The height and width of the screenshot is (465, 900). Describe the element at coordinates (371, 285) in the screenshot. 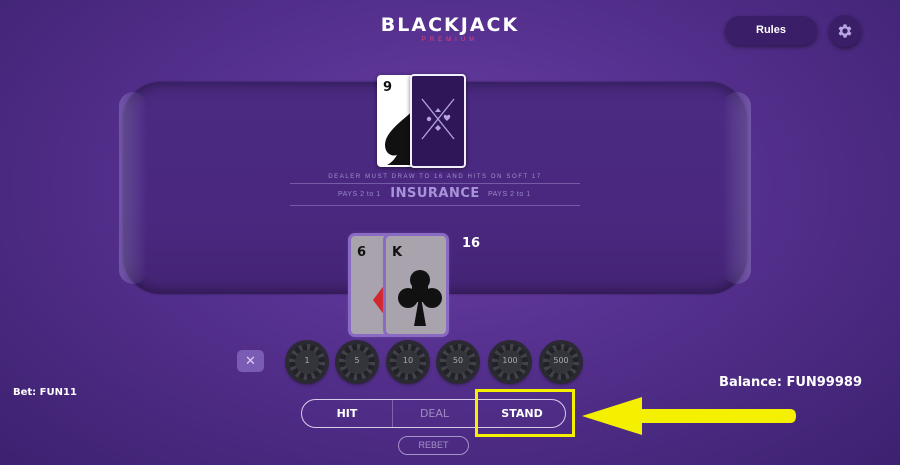

I see `player-card-1: 6` at that location.